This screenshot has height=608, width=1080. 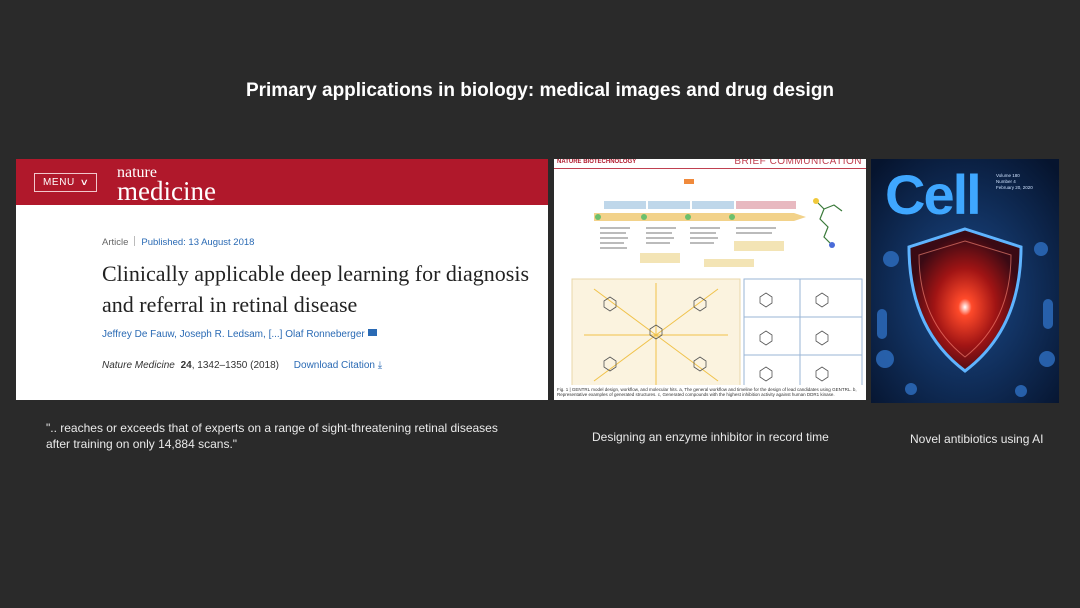 I want to click on cell-cover: Cell Volume 180 Number 4 February 20, 2020, so click(x=965, y=281).